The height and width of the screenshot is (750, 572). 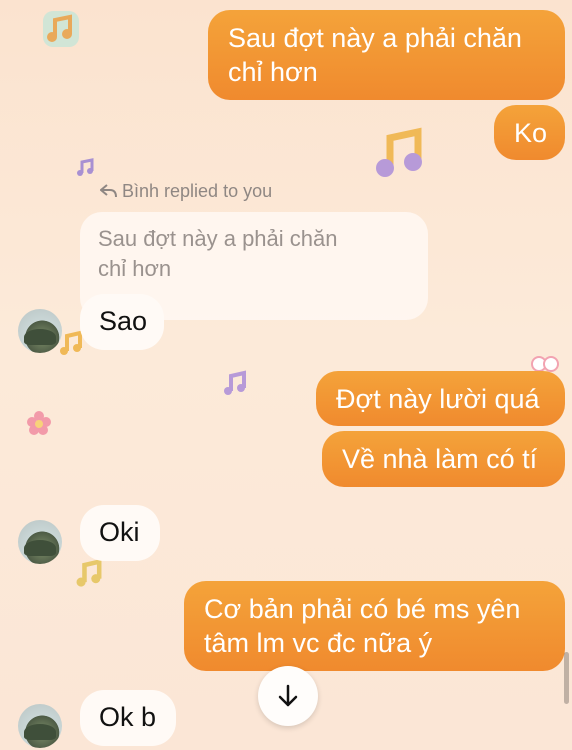 I want to click on flower-icon, so click(x=39, y=423).